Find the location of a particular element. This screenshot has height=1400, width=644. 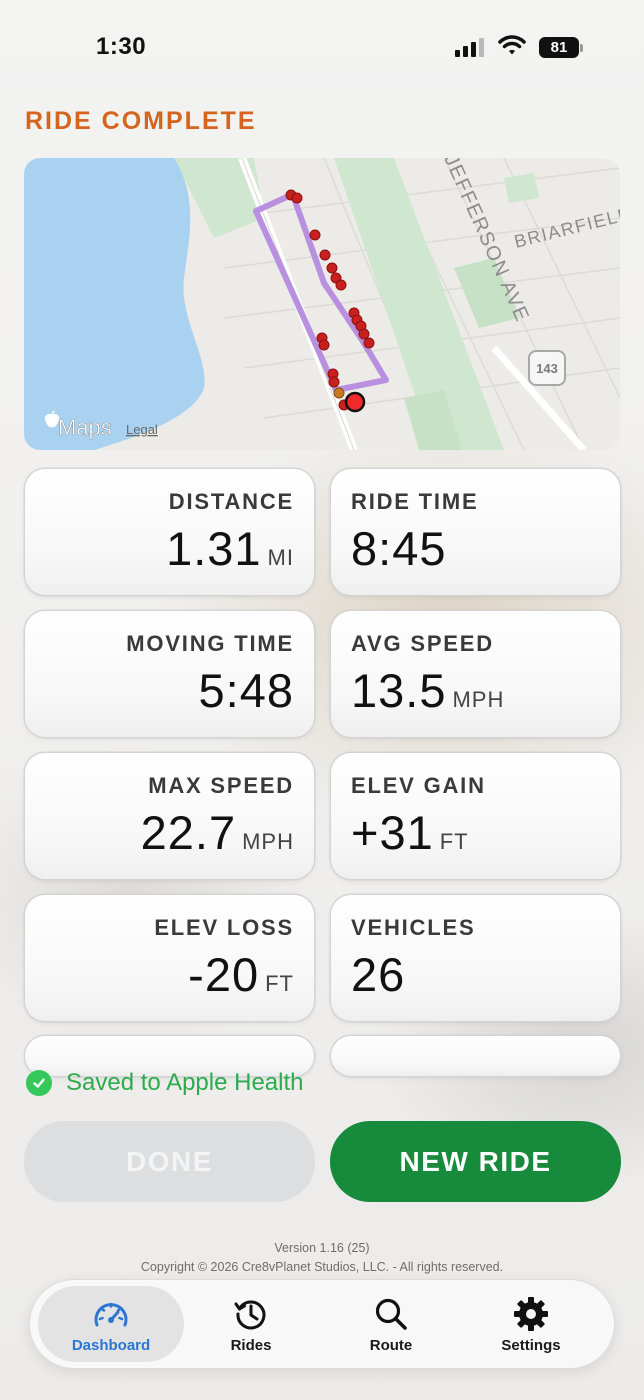

stat-card-elev-loss: ELEV LOSS -20 FT is located at coordinates (169, 958).